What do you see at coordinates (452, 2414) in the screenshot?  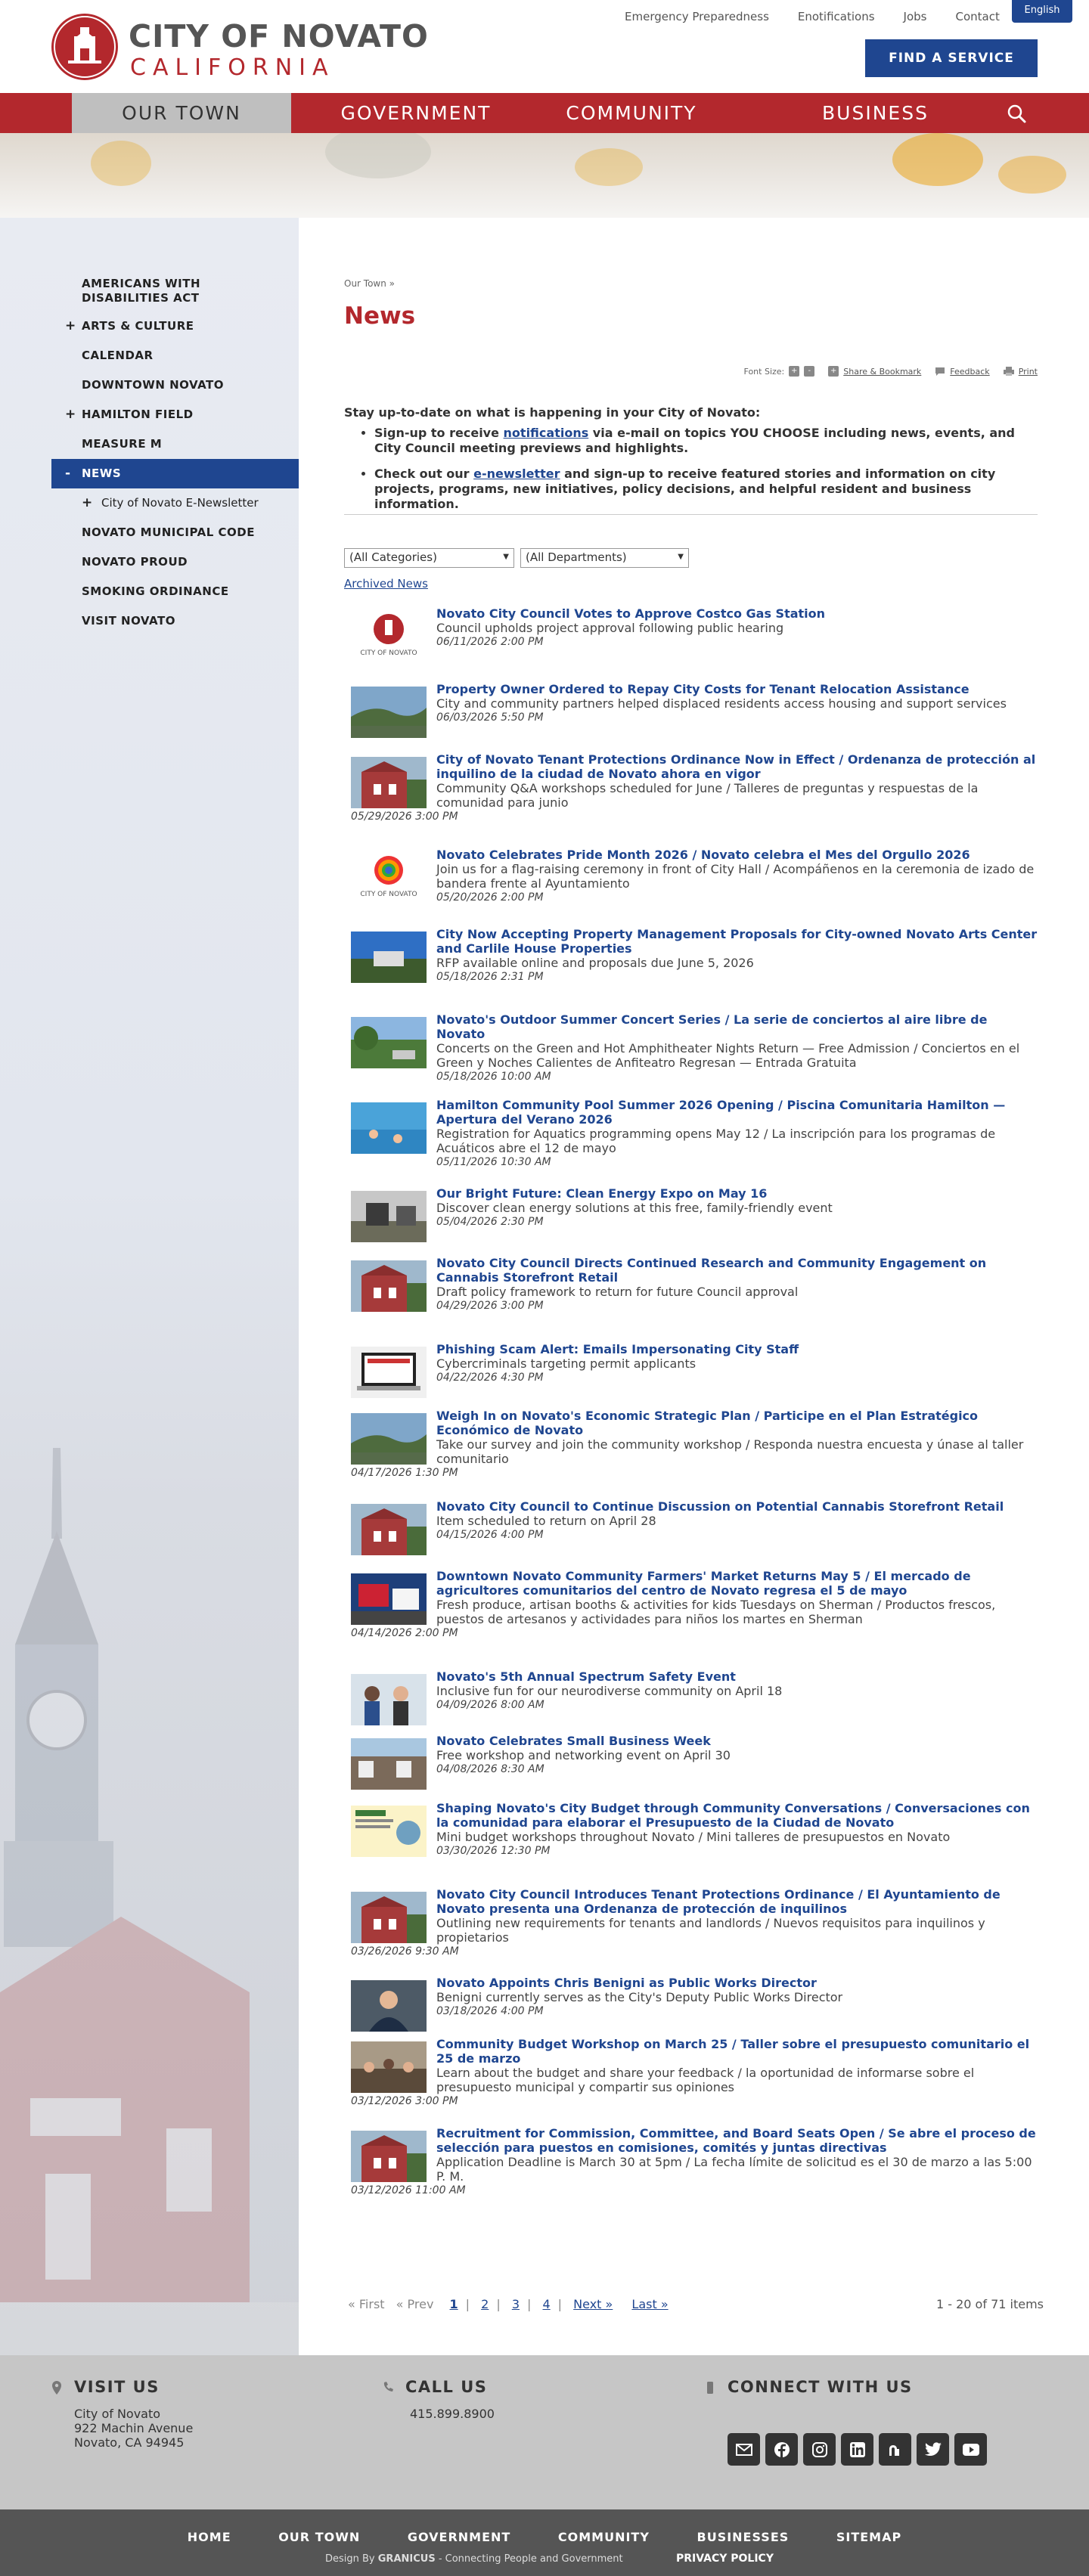 I see `phone-number: 415.899.8900` at bounding box center [452, 2414].